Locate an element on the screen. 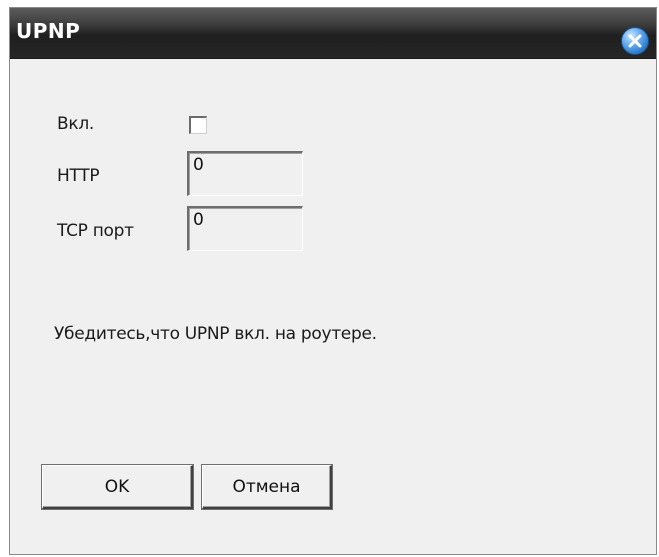 The height and width of the screenshot is (557, 659). dialog-title: UPNP is located at coordinates (48, 31).